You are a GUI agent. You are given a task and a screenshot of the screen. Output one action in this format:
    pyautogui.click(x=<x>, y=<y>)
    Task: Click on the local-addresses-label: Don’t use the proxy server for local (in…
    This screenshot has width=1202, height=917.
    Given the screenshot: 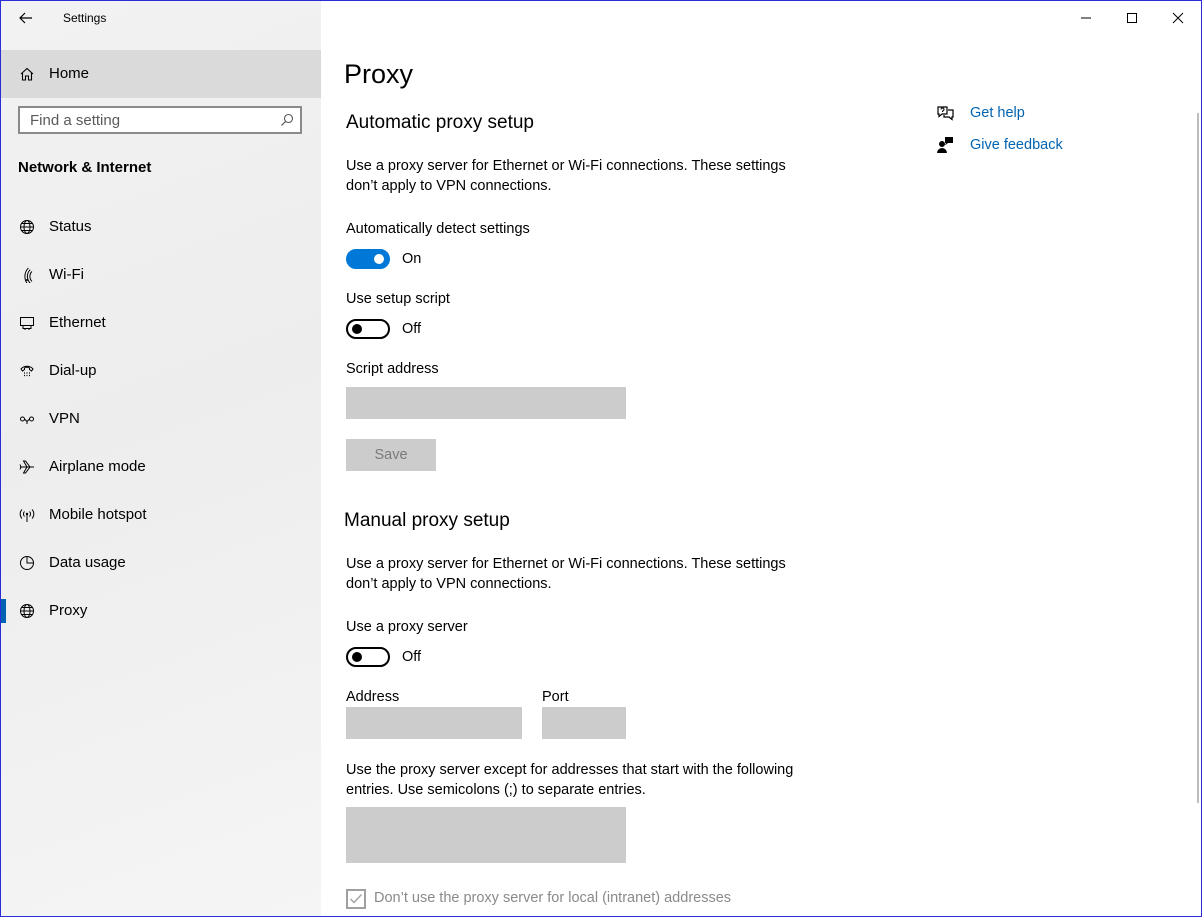 What is the action you would take?
    pyautogui.click(x=553, y=898)
    